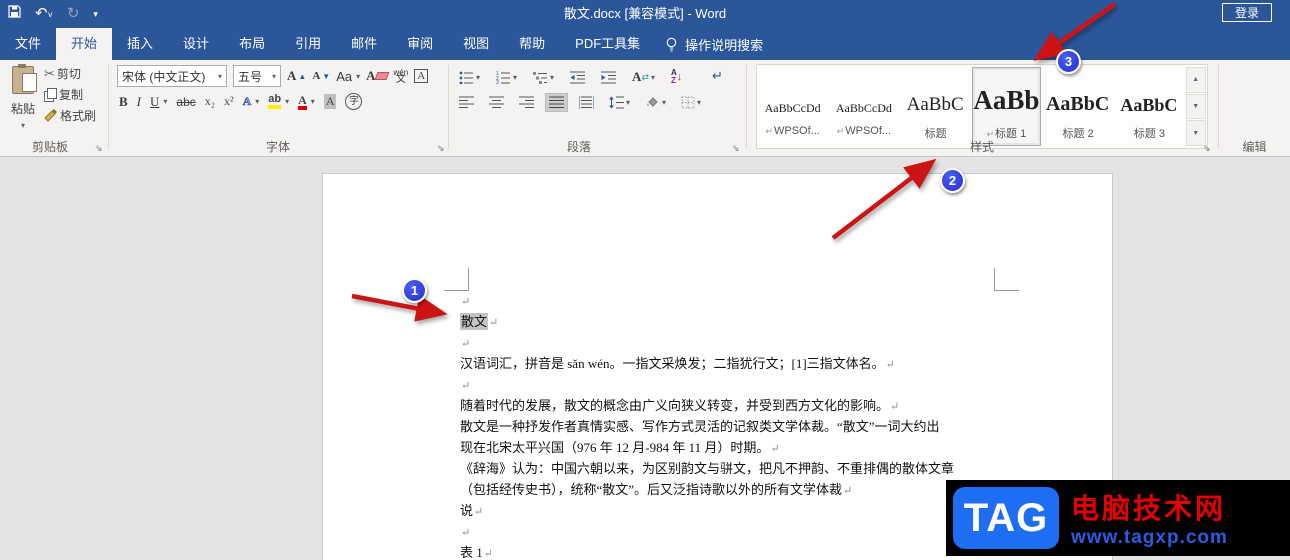 This screenshot has height=560, width=1290. Describe the element at coordinates (49, 147) in the screenshot. I see `clipboard-group-label: 剪贴板` at that location.